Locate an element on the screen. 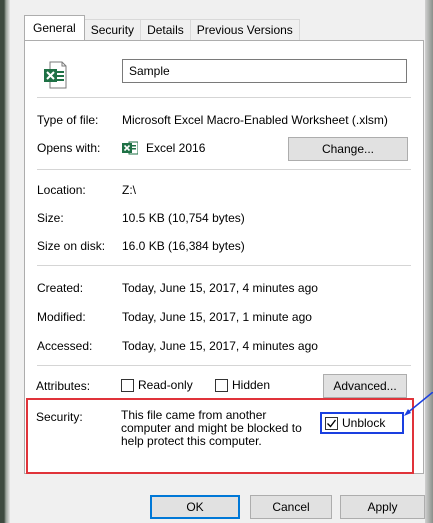 The height and width of the screenshot is (523, 433). opens-with-label: Opens with: is located at coordinates (69, 148).